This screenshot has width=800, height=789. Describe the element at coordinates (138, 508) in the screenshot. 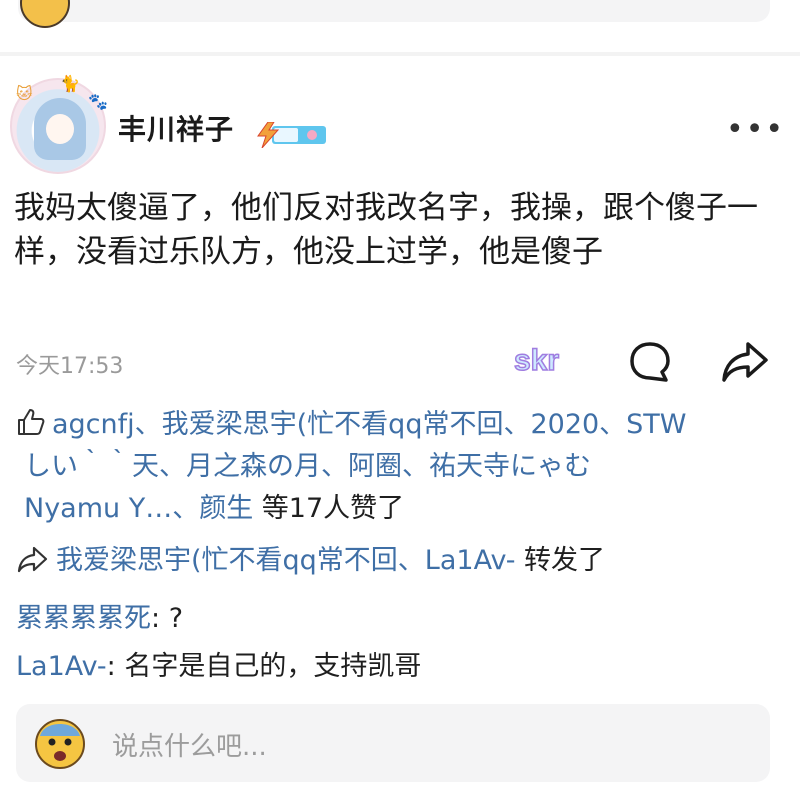

I see `likes-names-line3: Nyamu Y…、颜生` at that location.